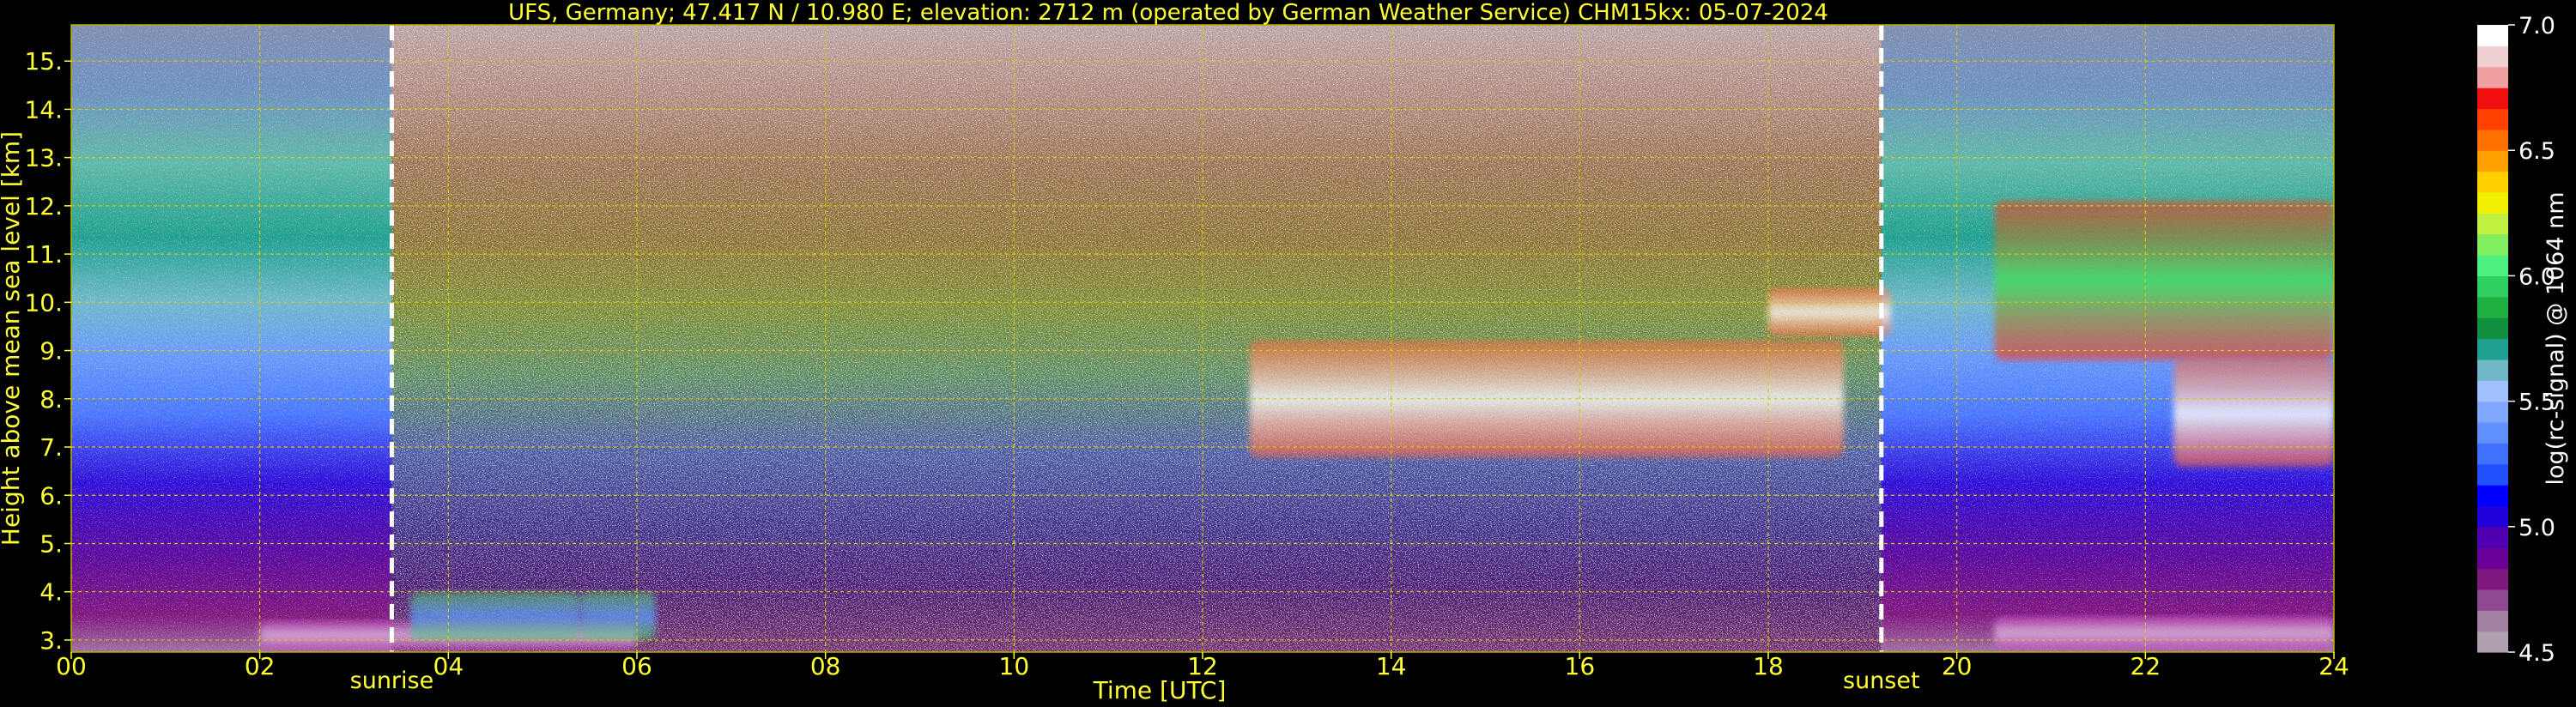  Describe the element at coordinates (12, 338) in the screenshot. I see `y-axis-title: Height above mean sea level [km]` at that location.